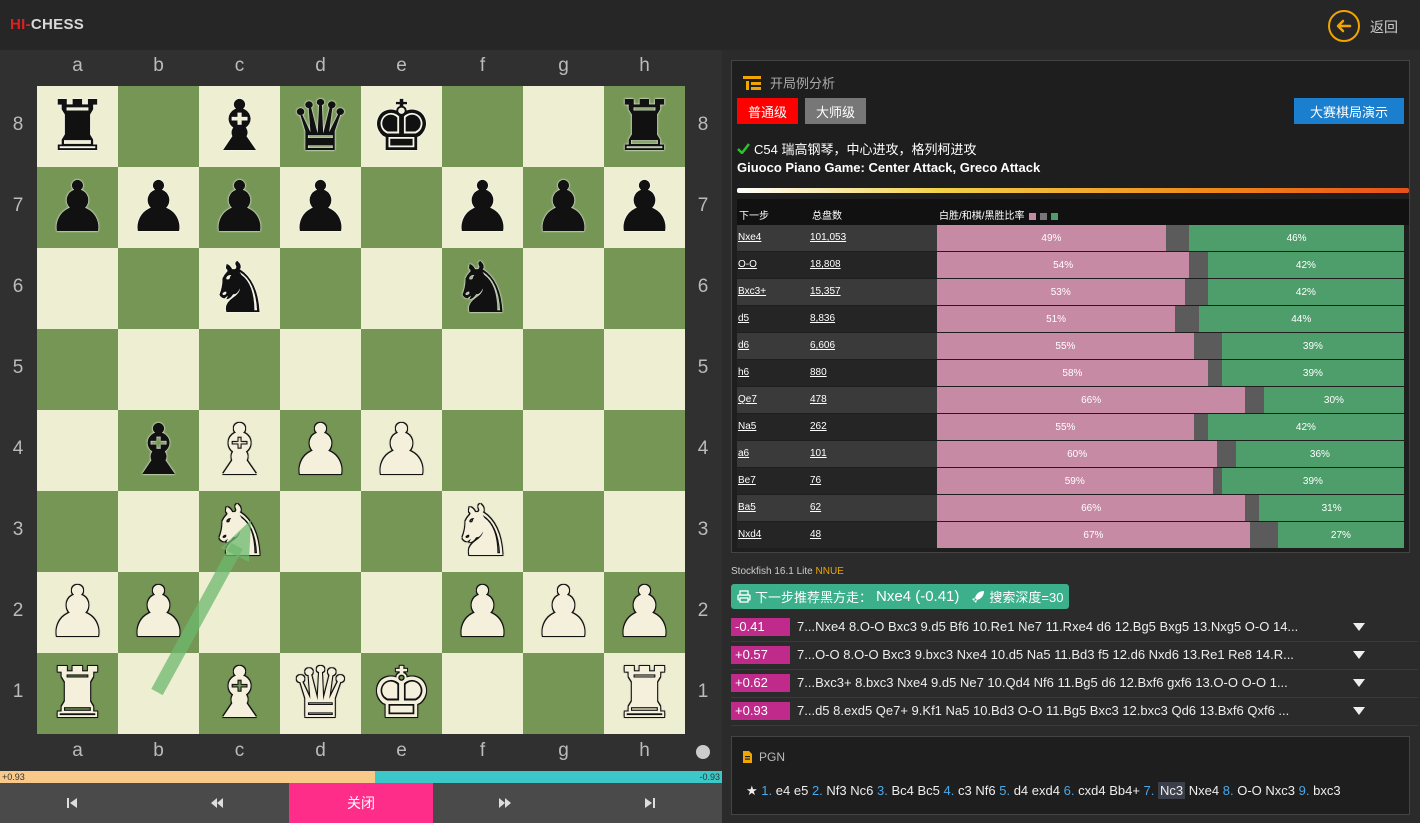 The height and width of the screenshot is (823, 1420). I want to click on move-link: Bxc3+, so click(752, 291).